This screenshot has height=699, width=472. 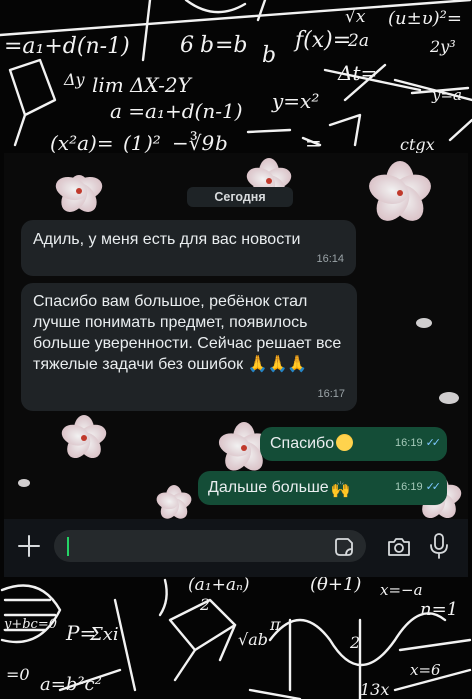 I want to click on formula-text: =0, so click(x=18, y=674).